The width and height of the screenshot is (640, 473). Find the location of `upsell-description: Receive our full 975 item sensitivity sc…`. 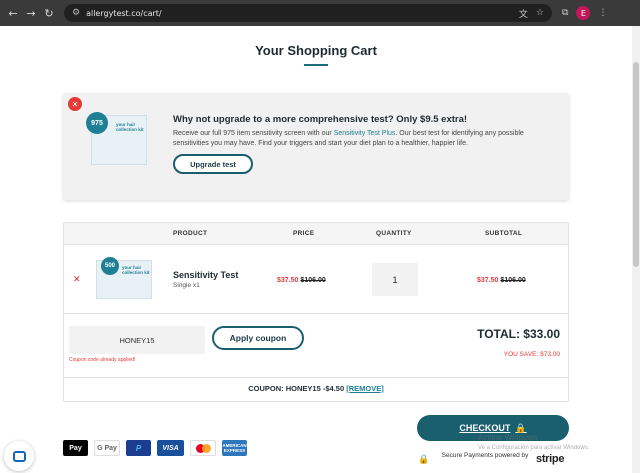

upsell-description: Receive our full 975 item sensitivity sc… is located at coordinates (348, 138).